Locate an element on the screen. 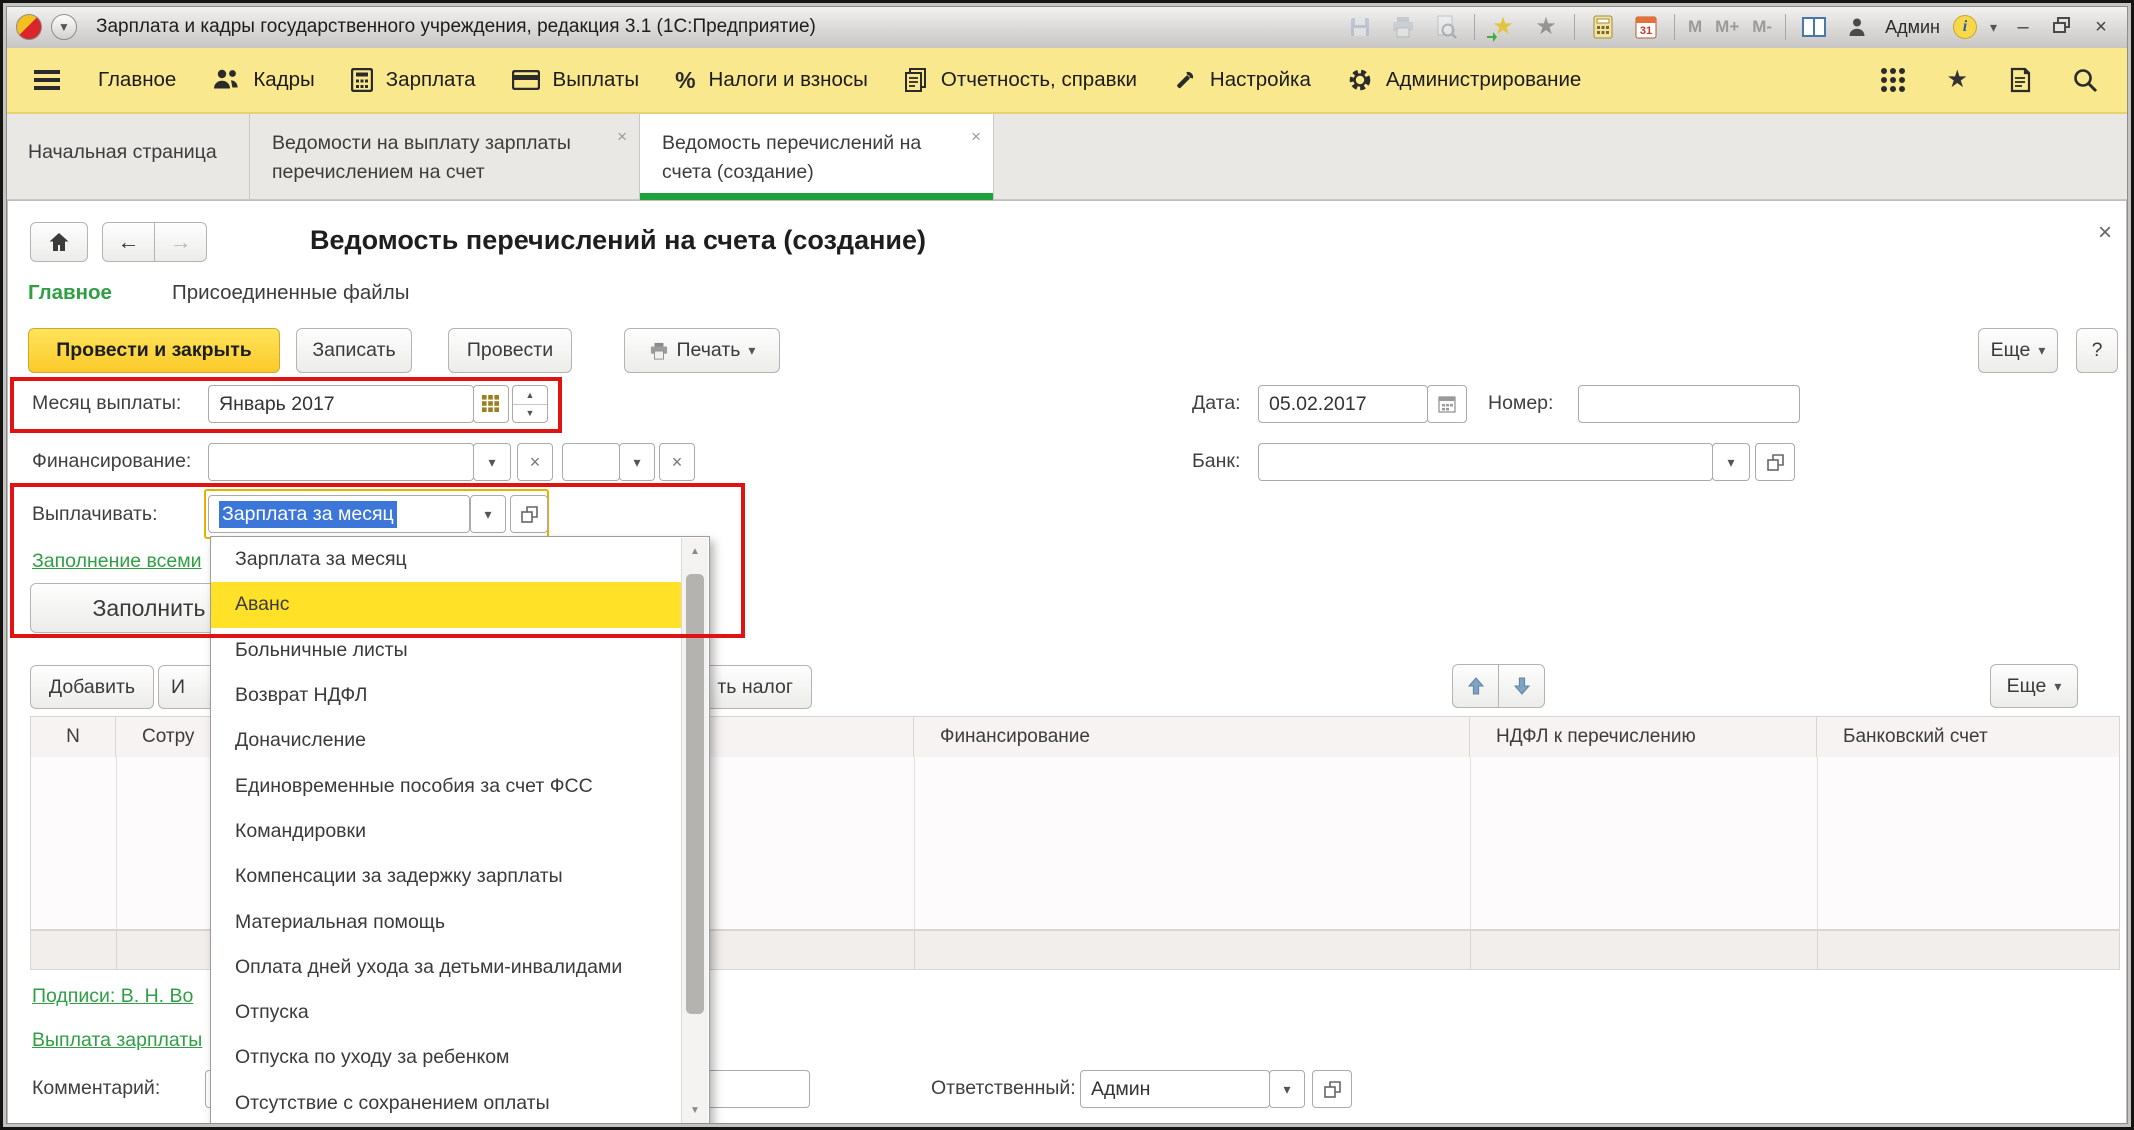  nav-link-attached-files: Присоединенные файлы is located at coordinates (290, 293).